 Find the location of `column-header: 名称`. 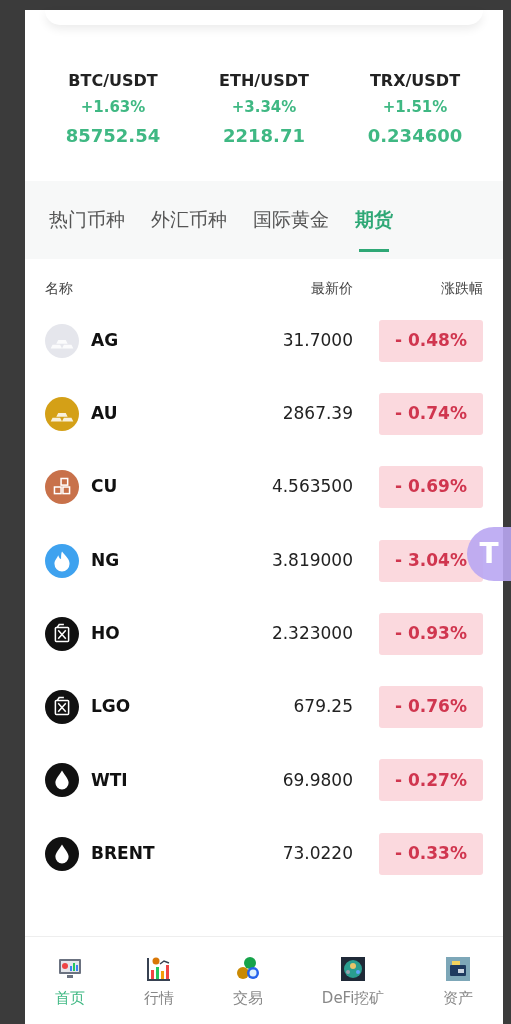

column-header: 名称 is located at coordinates (59, 288).